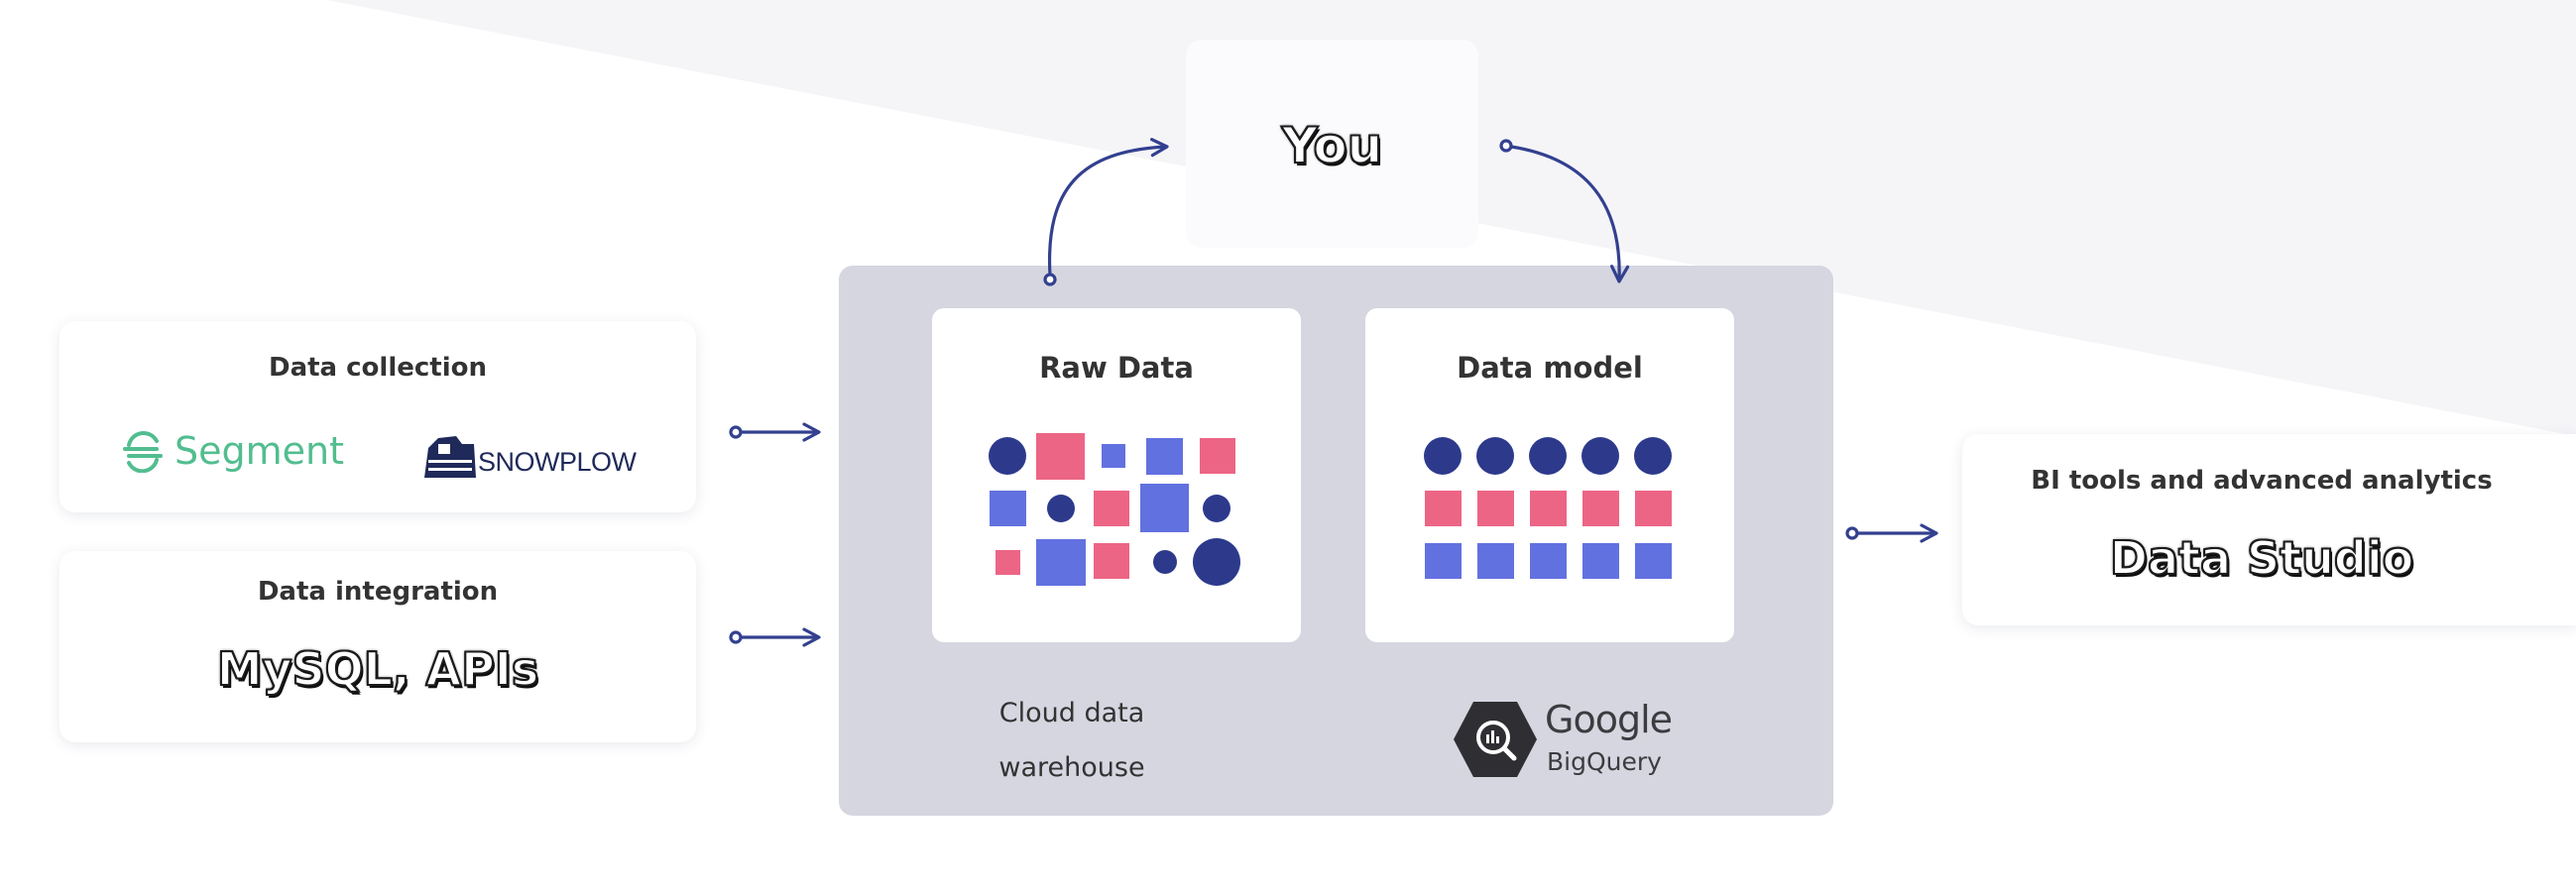 Image resolution: width=2576 pixels, height=894 pixels. Describe the element at coordinates (1330, 509) in the screenshot. I see `data-shapes` at that location.